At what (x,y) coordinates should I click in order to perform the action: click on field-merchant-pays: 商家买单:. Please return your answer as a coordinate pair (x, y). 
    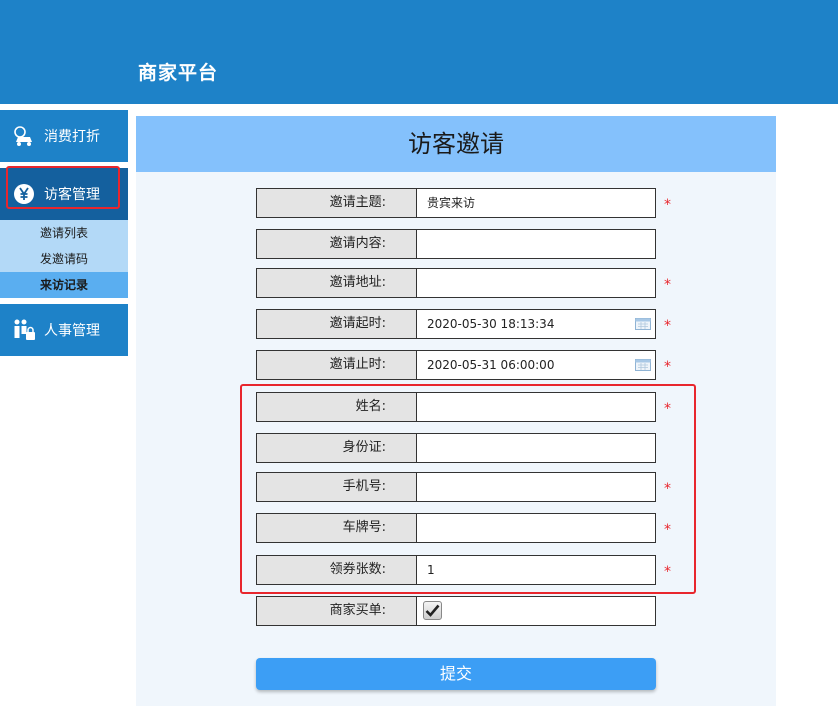
    Looking at the image, I should click on (456, 611).